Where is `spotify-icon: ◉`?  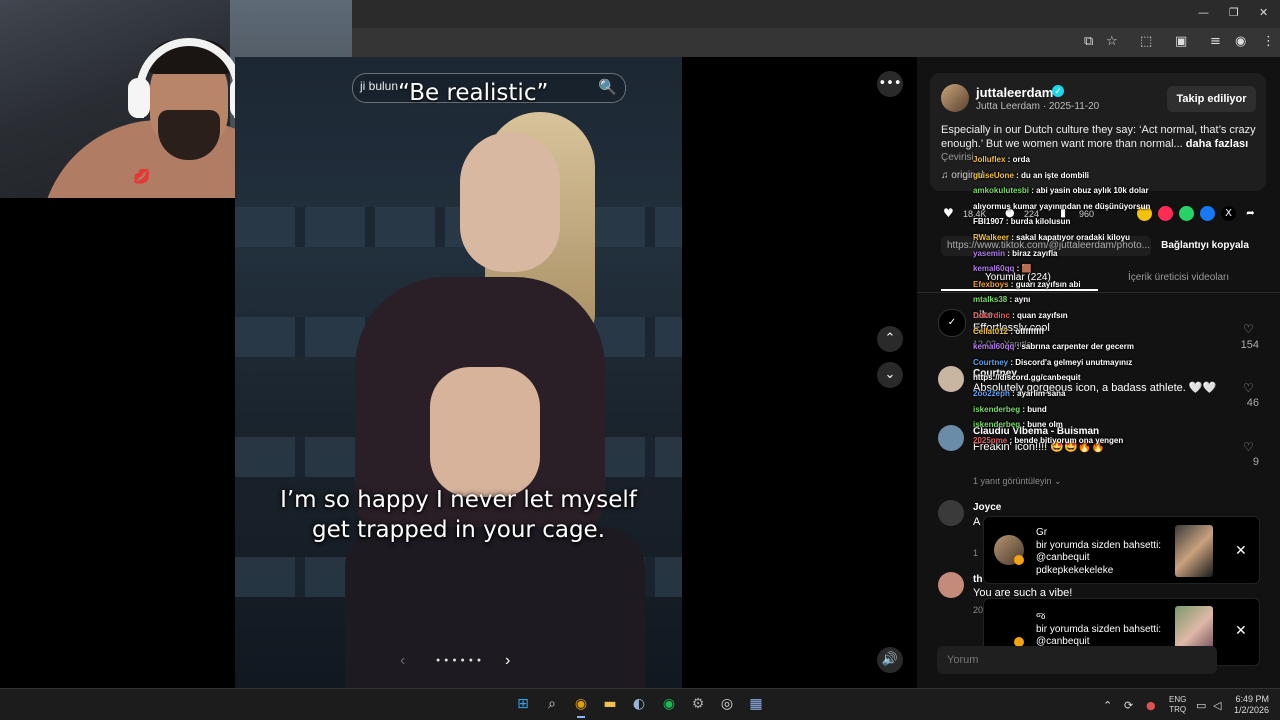 spotify-icon: ◉ is located at coordinates (669, 704).